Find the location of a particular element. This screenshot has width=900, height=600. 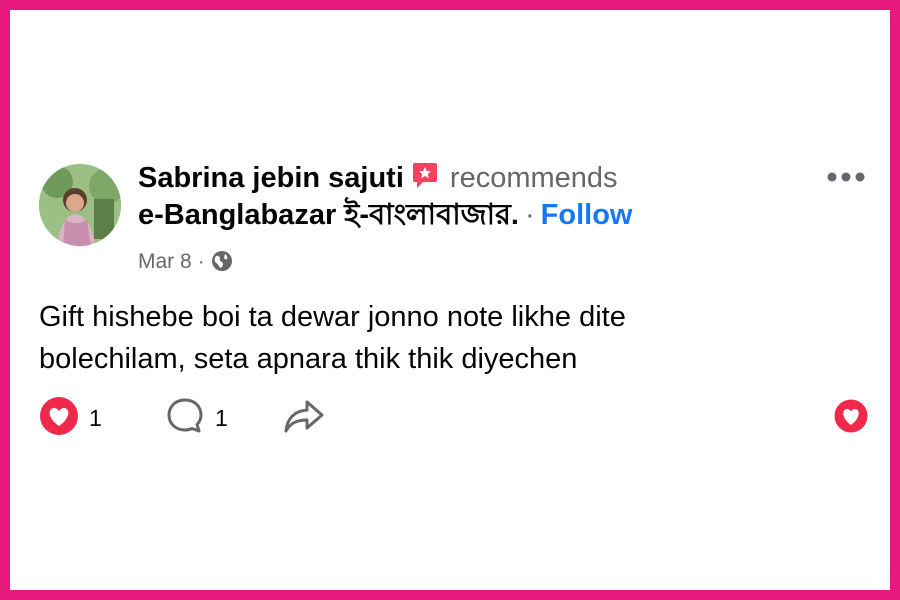

globe-icon is located at coordinates (222, 265).